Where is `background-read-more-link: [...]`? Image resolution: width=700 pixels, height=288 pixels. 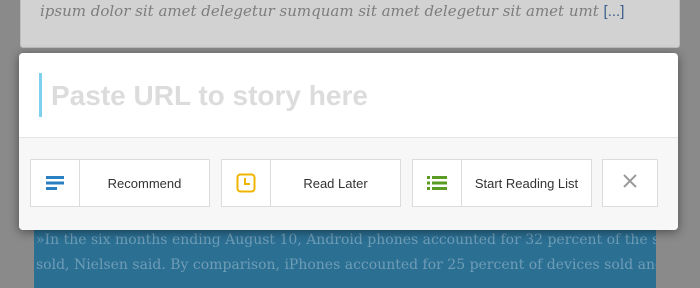 background-read-more-link: [...] is located at coordinates (614, 11).